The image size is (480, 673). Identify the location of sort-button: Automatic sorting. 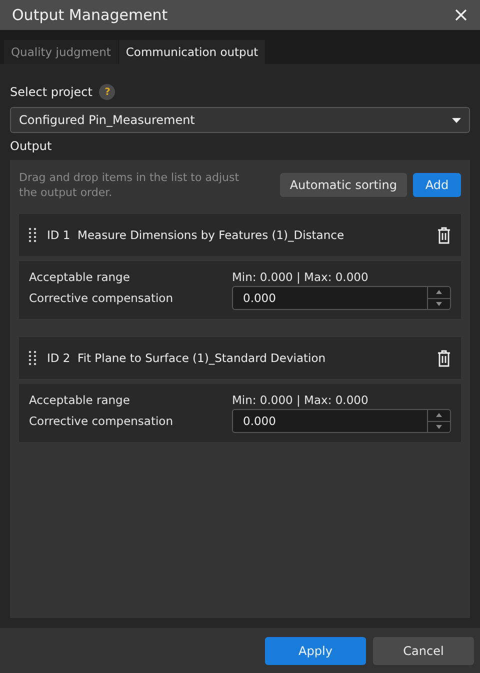
(343, 185).